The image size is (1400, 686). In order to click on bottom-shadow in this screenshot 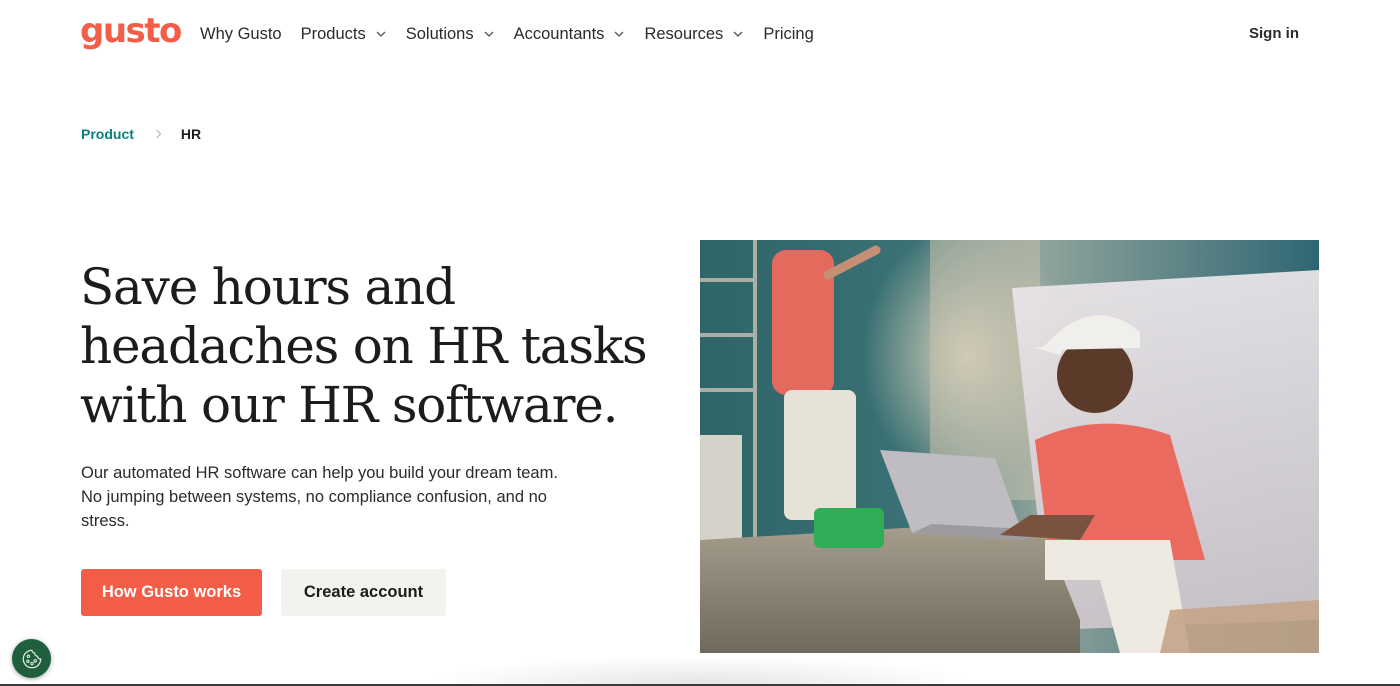, I will do `click(700, 670)`.